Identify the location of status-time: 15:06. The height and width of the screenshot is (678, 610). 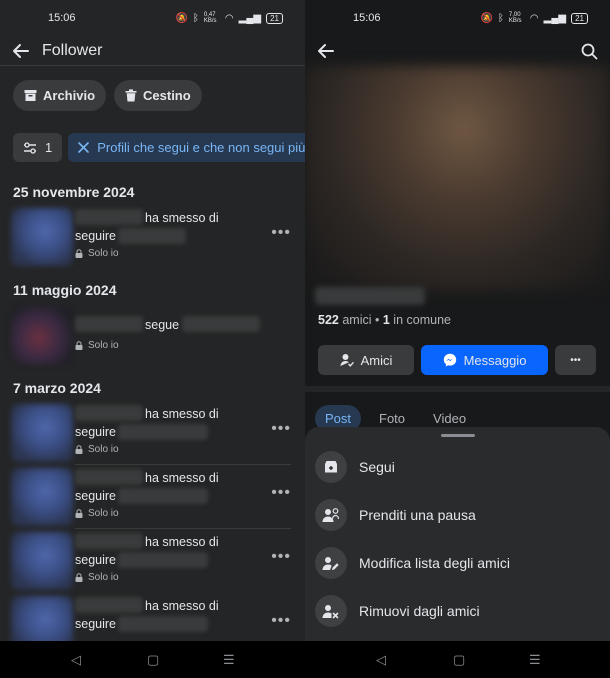
(367, 18).